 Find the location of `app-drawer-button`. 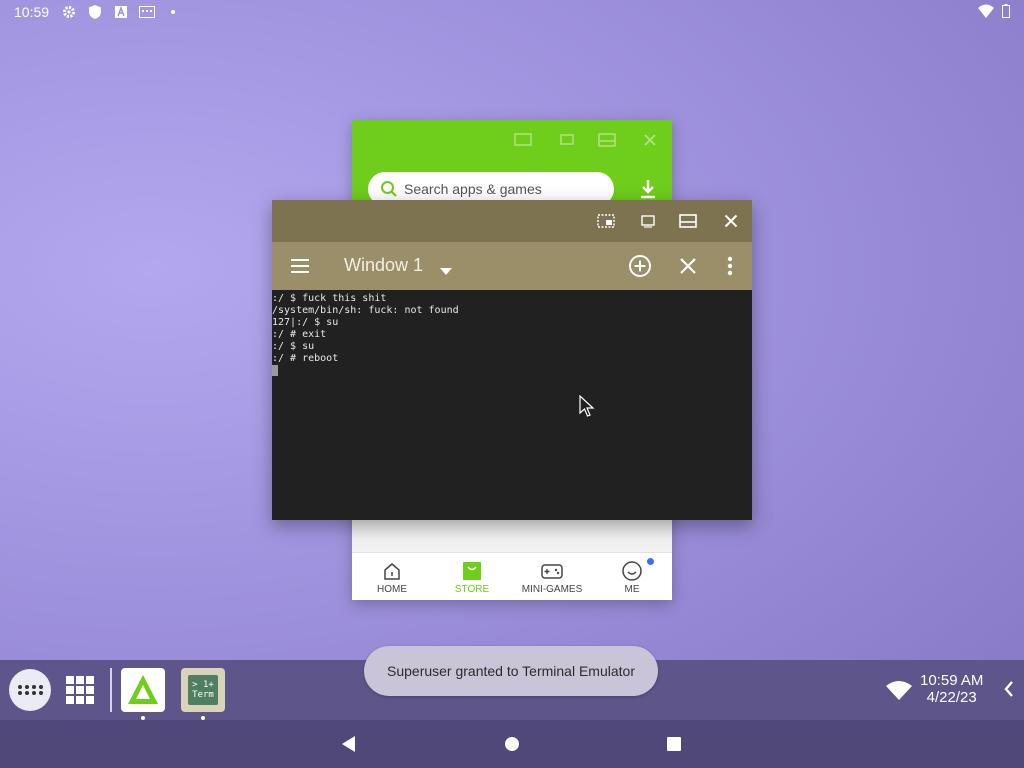

app-drawer-button is located at coordinates (30, 690).